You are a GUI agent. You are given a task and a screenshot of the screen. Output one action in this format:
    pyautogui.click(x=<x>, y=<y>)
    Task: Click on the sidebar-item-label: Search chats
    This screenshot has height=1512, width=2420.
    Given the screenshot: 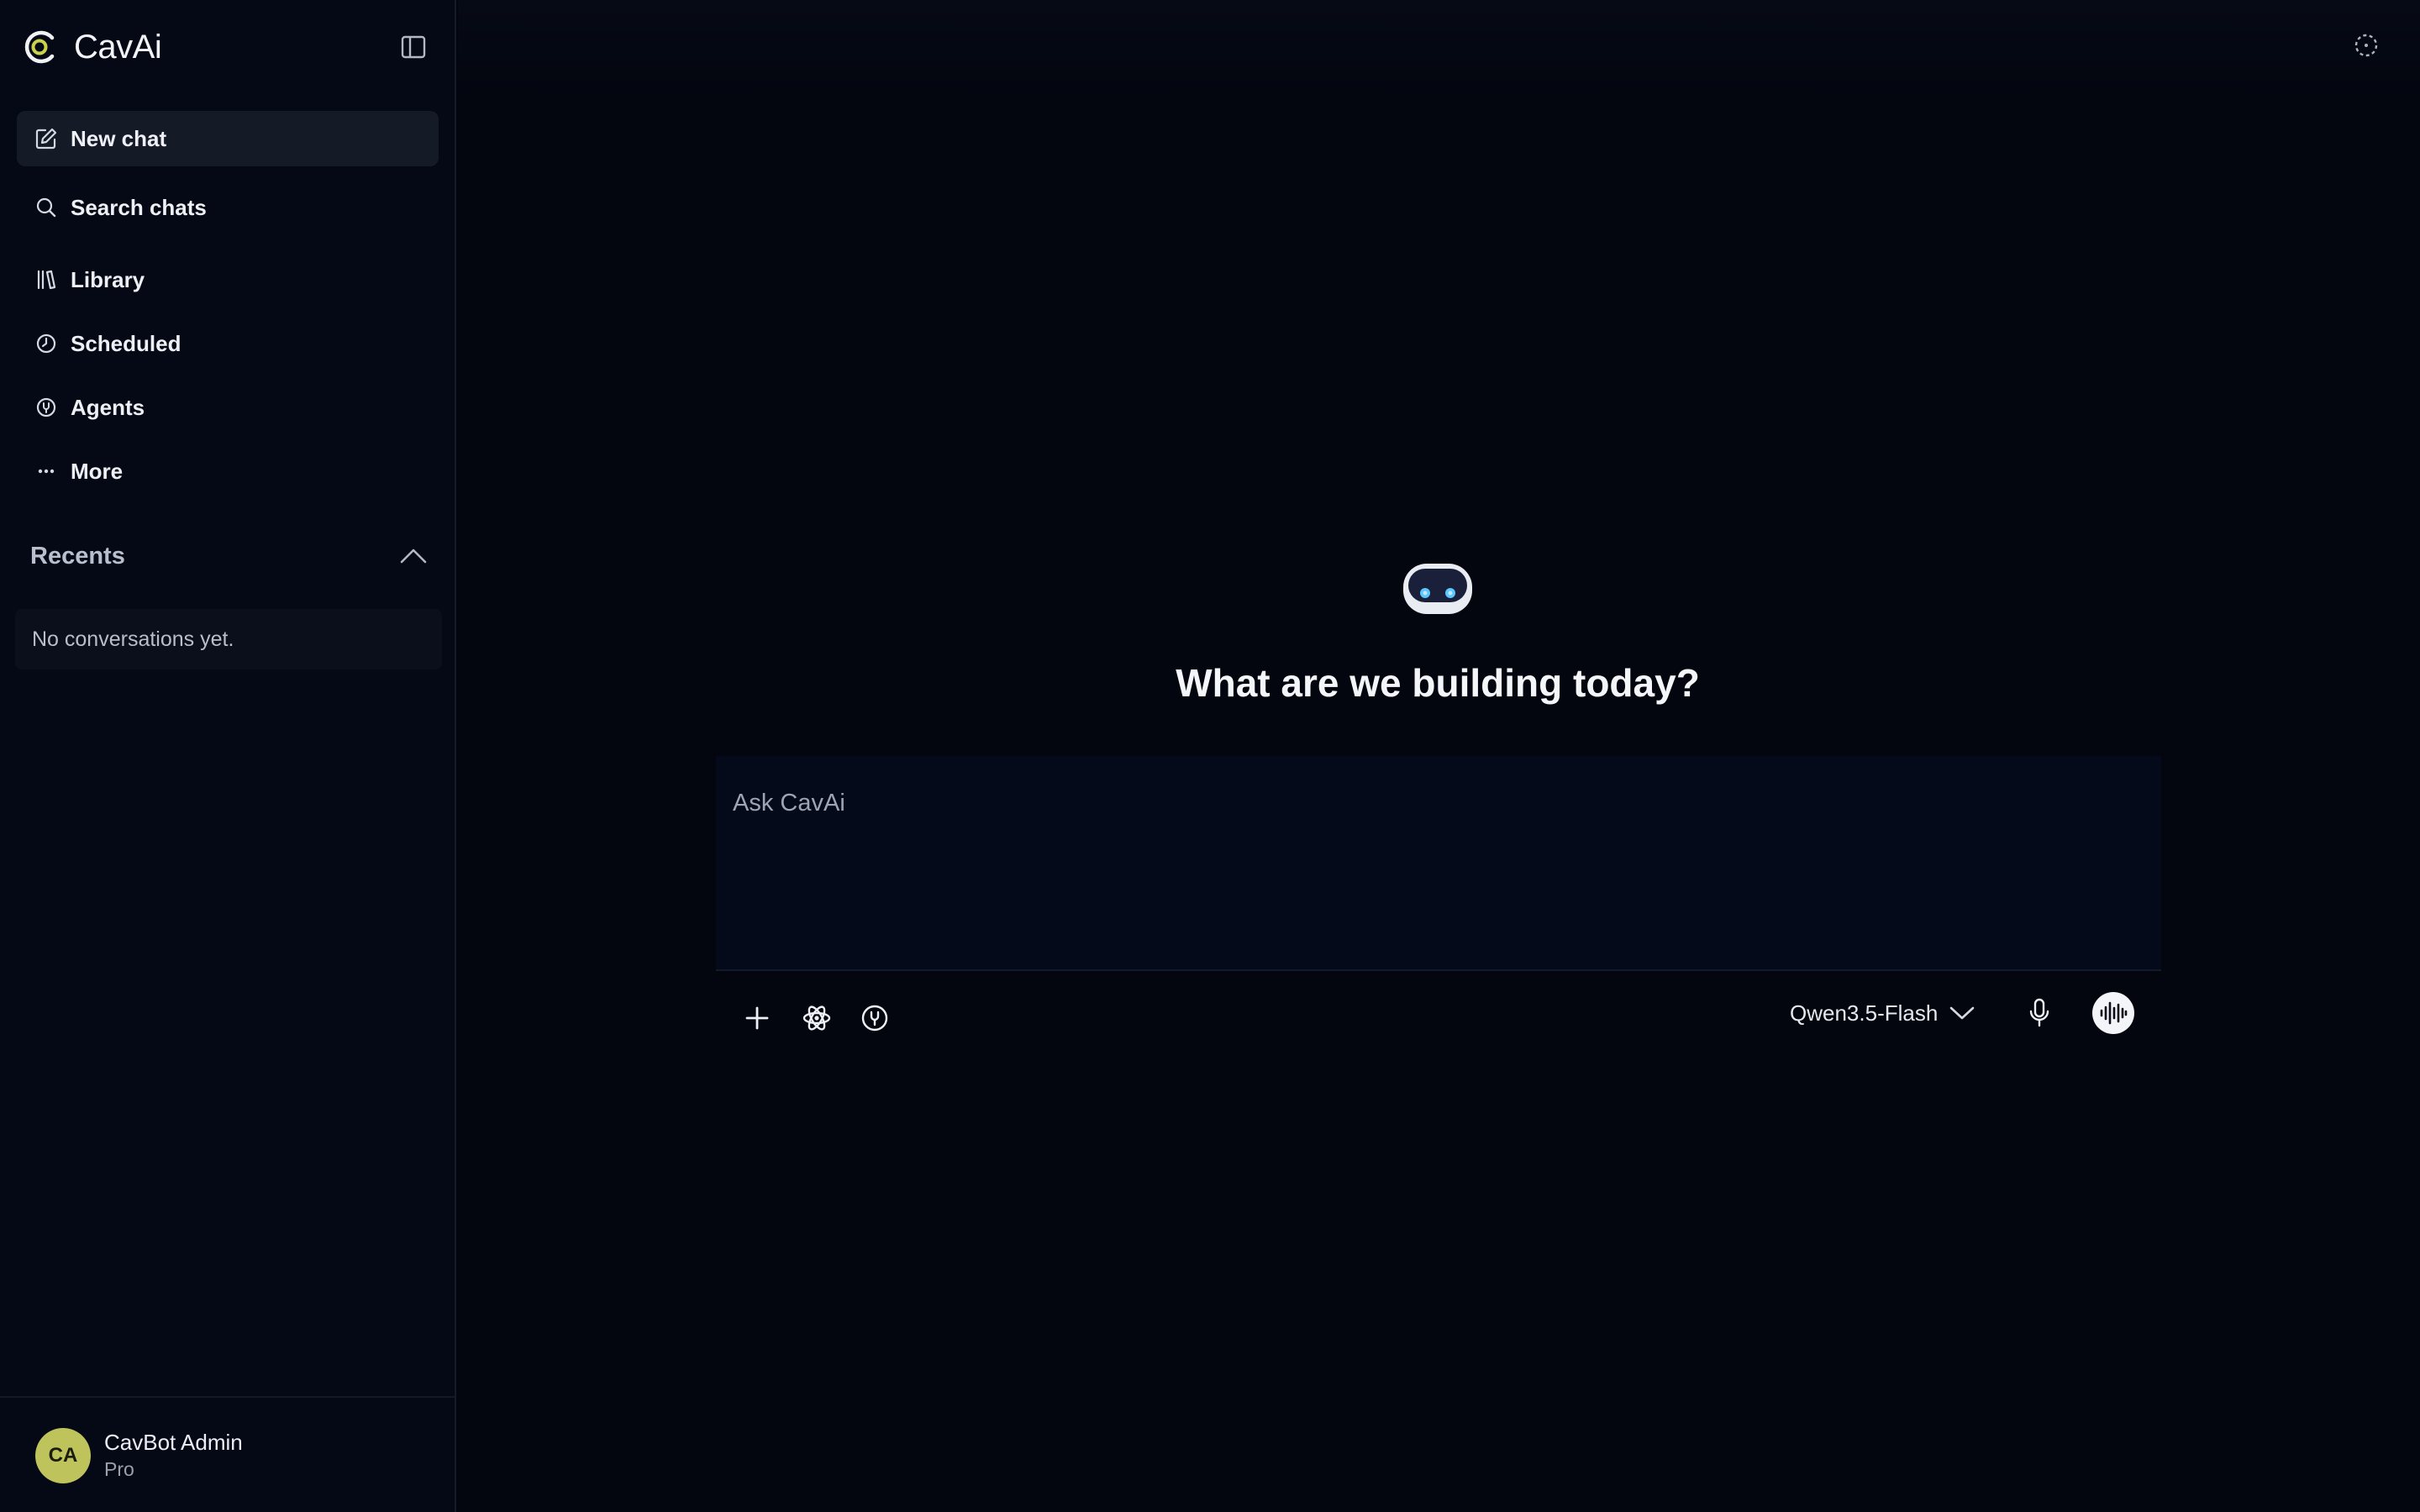 What is the action you would take?
    pyautogui.click(x=139, y=207)
    